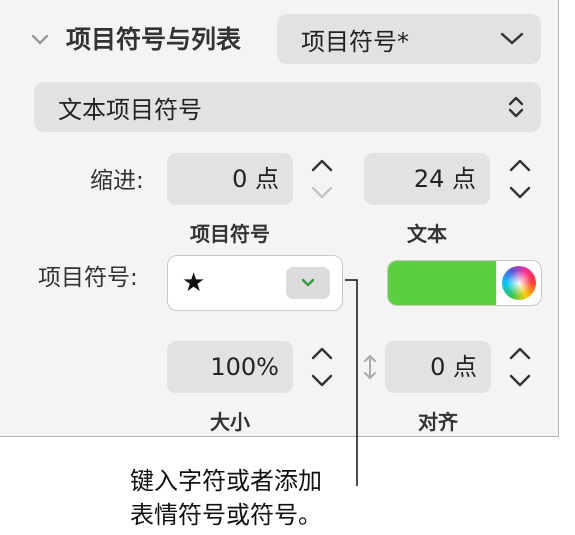  Describe the element at coordinates (226, 515) in the screenshot. I see `callout-line-2: 表情符号或符号。` at that location.